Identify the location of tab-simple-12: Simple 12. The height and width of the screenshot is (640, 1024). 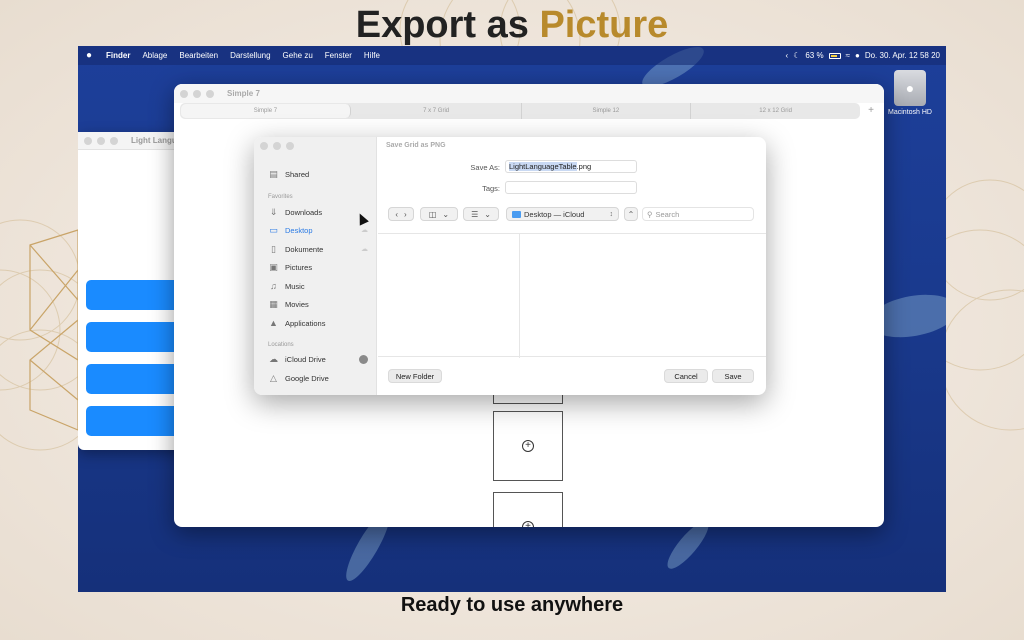
(607, 111).